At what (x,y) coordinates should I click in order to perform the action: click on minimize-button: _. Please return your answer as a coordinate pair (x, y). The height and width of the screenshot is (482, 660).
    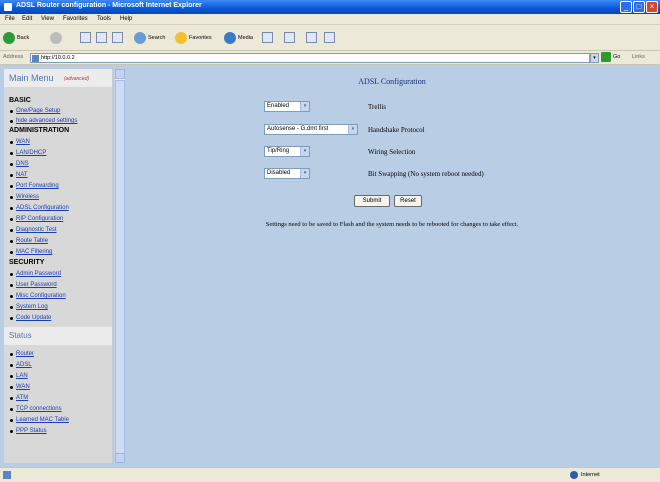
    Looking at the image, I should click on (626, 7).